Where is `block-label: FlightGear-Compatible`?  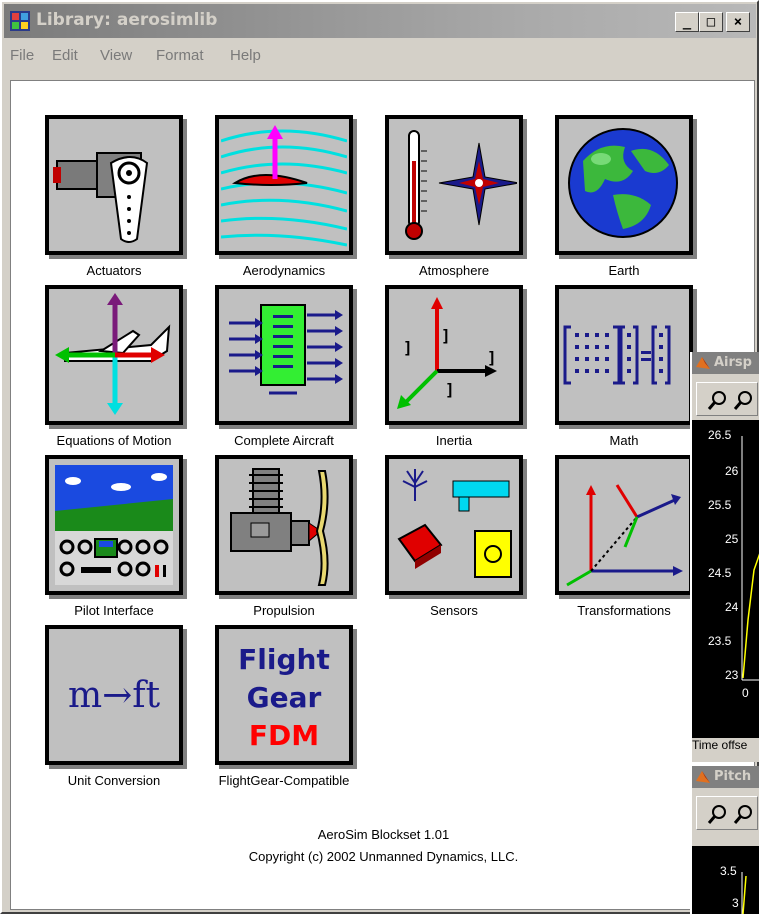 block-label: FlightGear-Compatible is located at coordinates (284, 780).